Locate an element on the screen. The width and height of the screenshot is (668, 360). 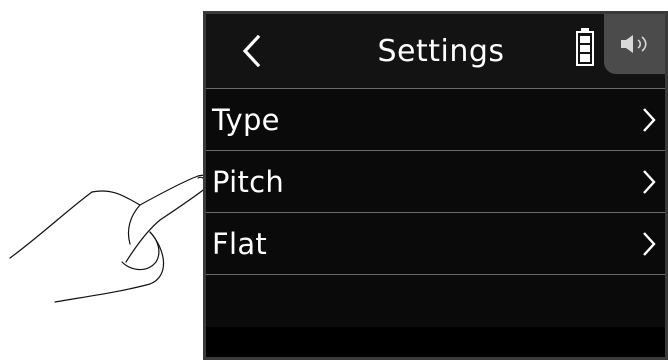
bottom-bar is located at coordinates (435, 342).